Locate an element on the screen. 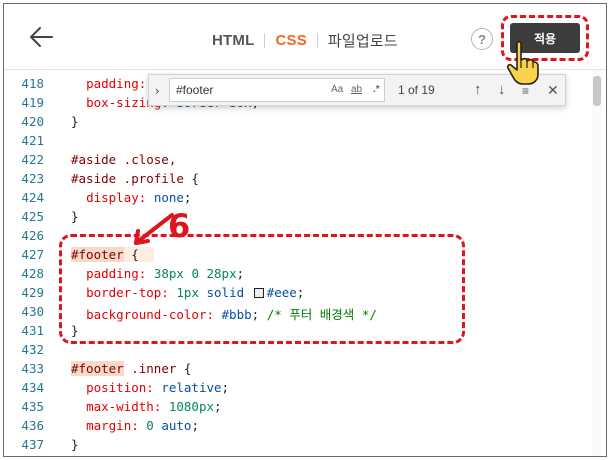 This screenshot has width=610, height=460. back-arrow-icon is located at coordinates (41, 37).